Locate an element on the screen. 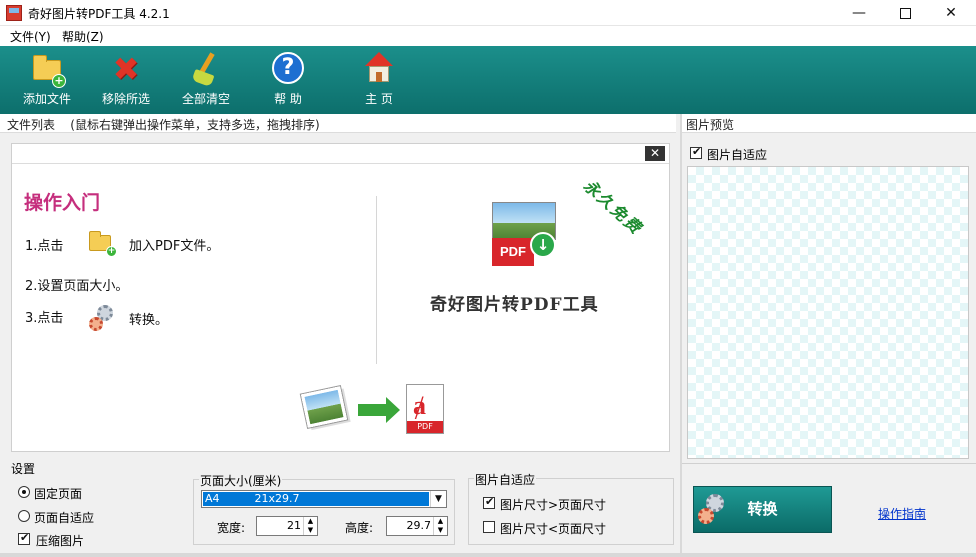 This screenshot has height=557, width=976. convert-label: 转换 is located at coordinates (762, 509).